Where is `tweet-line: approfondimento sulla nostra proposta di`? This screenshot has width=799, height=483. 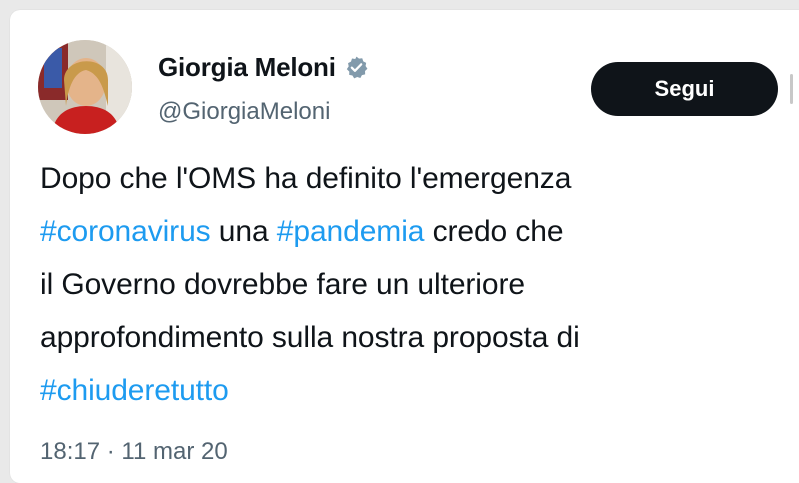
tweet-line: approfondimento sulla nostra proposta di is located at coordinates (410, 337).